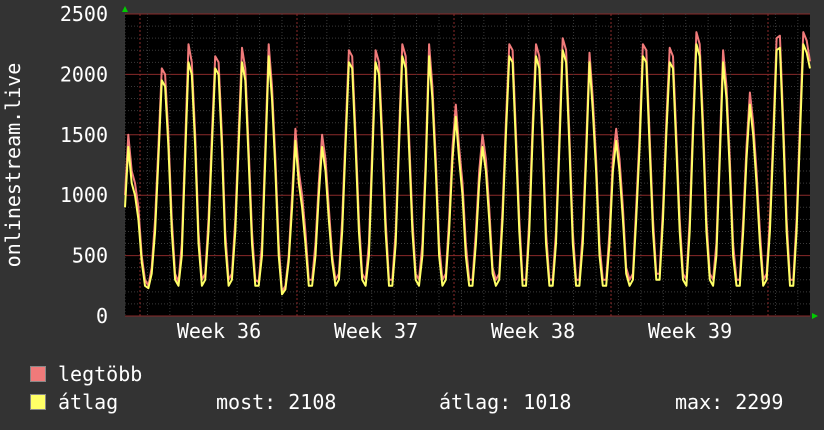 Image resolution: width=824 pixels, height=430 pixels. Describe the element at coordinates (219, 331) in the screenshot. I see `x-tick-label: Week 36` at that location.